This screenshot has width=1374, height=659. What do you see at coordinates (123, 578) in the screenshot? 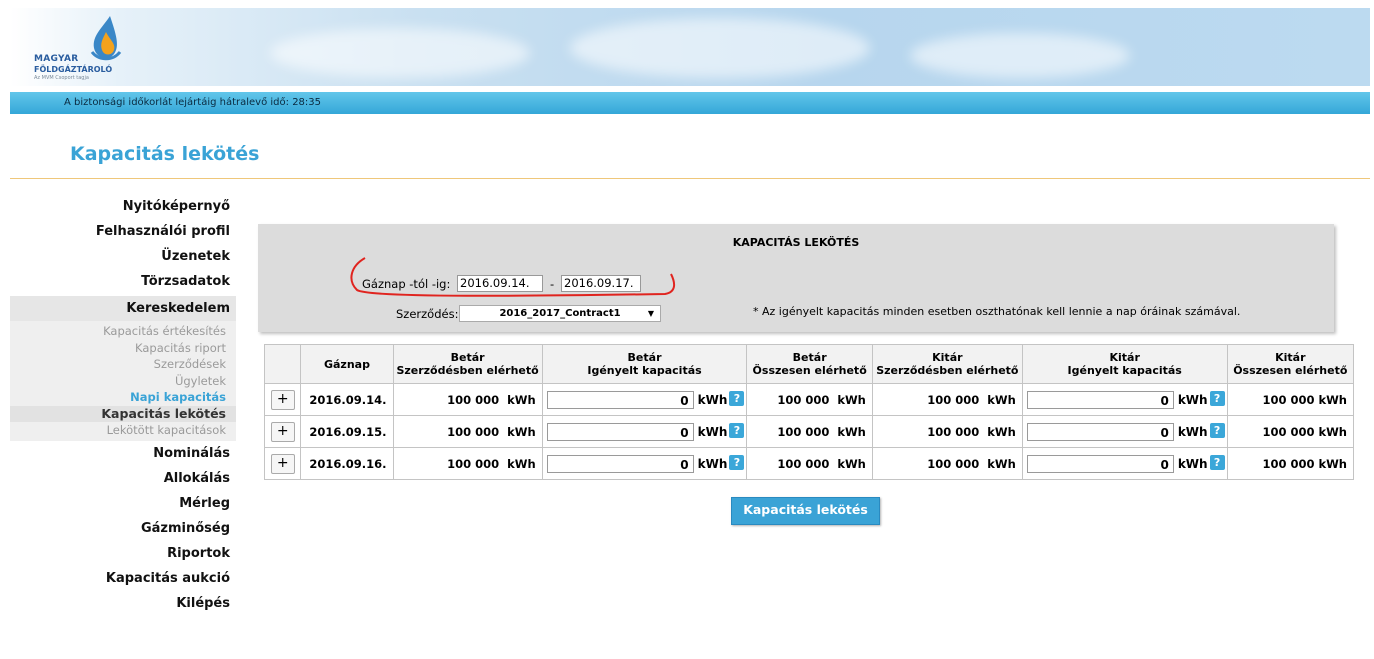
I see `sidebar-item-kapacitas-aukcio: Kapacitás aukció` at bounding box center [123, 578].